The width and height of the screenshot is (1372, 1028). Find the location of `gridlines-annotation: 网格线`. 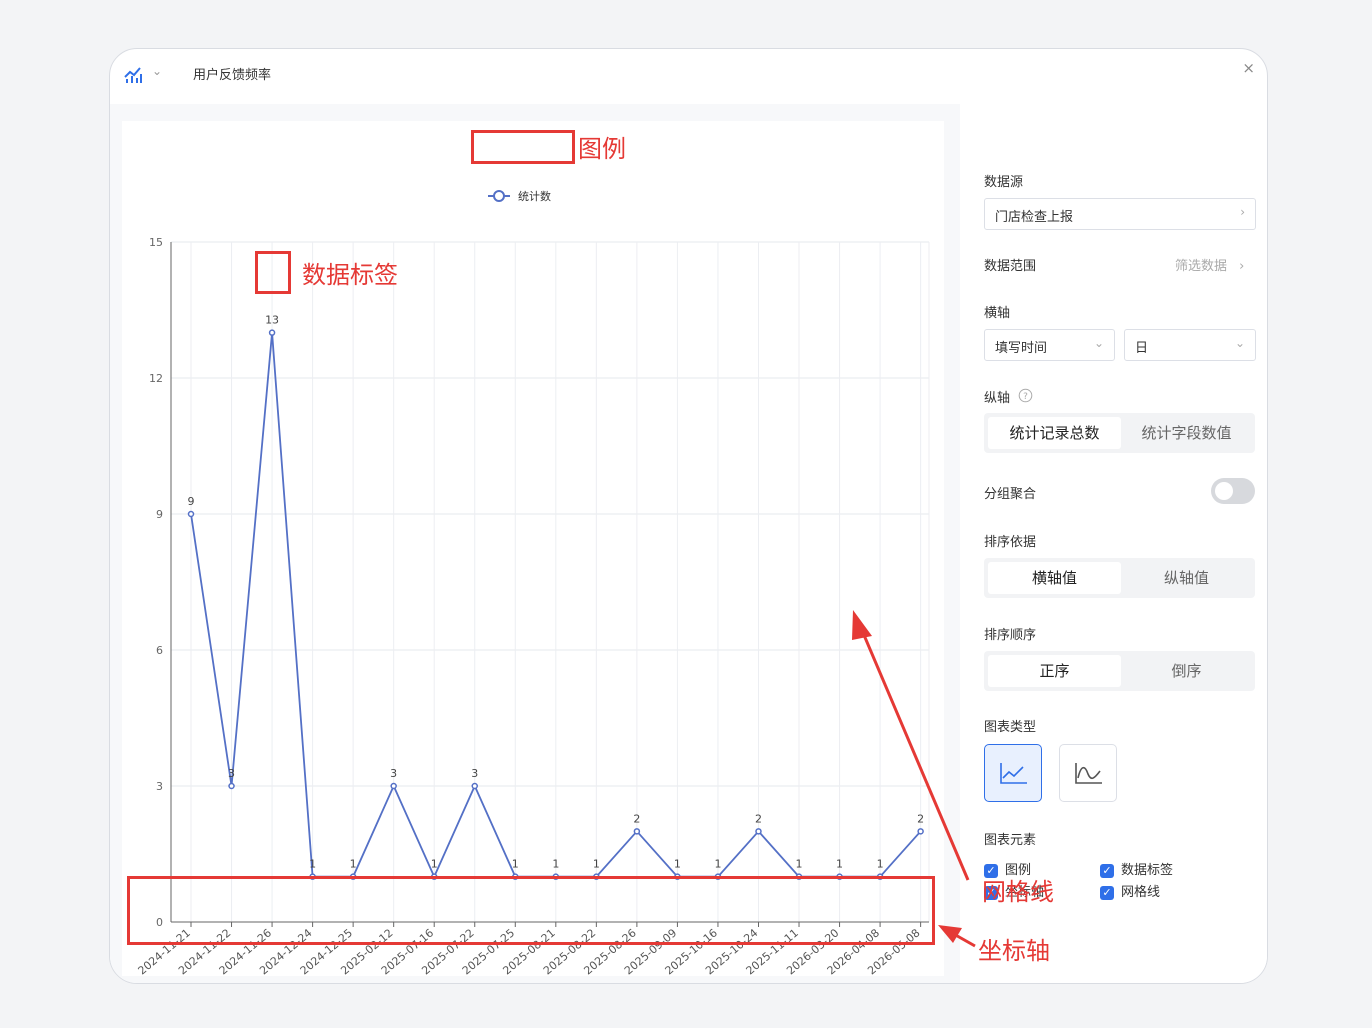

gridlines-annotation: 网格线 is located at coordinates (1018, 892).